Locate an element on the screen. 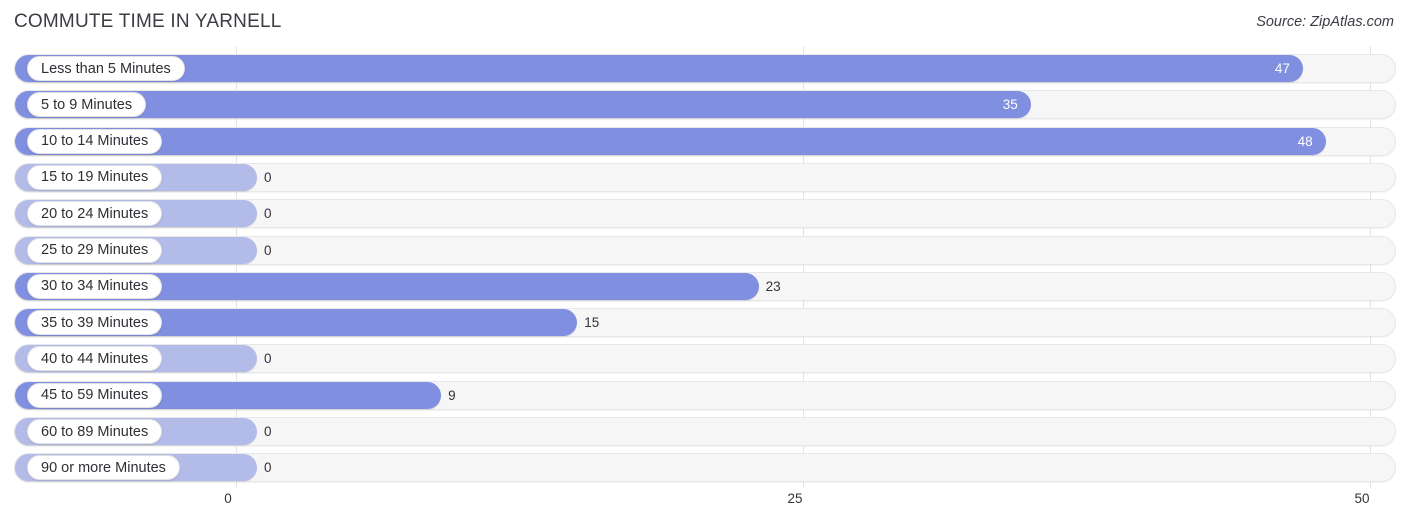  bar-value-label: 47 is located at coordinates (1282, 68).